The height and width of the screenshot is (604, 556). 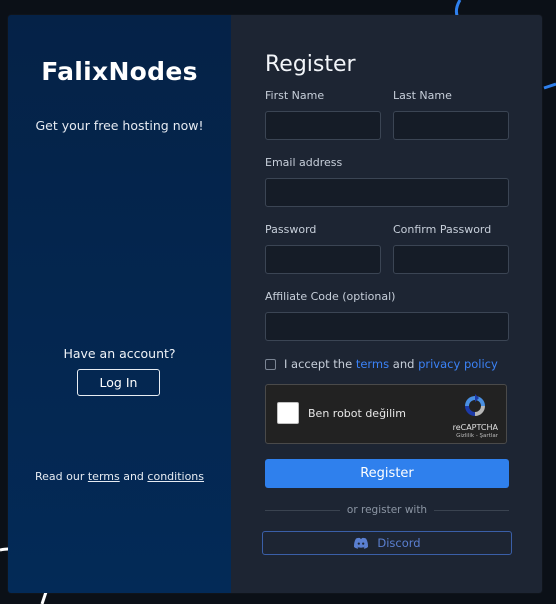 What do you see at coordinates (119, 353) in the screenshot?
I see `have-account-text: Have an account?` at bounding box center [119, 353].